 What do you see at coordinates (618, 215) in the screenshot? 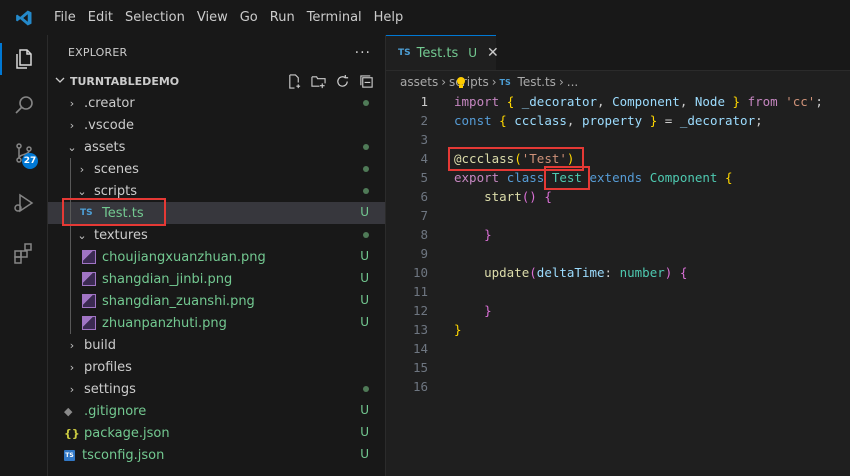
I see `code-line: 7` at bounding box center [618, 215].